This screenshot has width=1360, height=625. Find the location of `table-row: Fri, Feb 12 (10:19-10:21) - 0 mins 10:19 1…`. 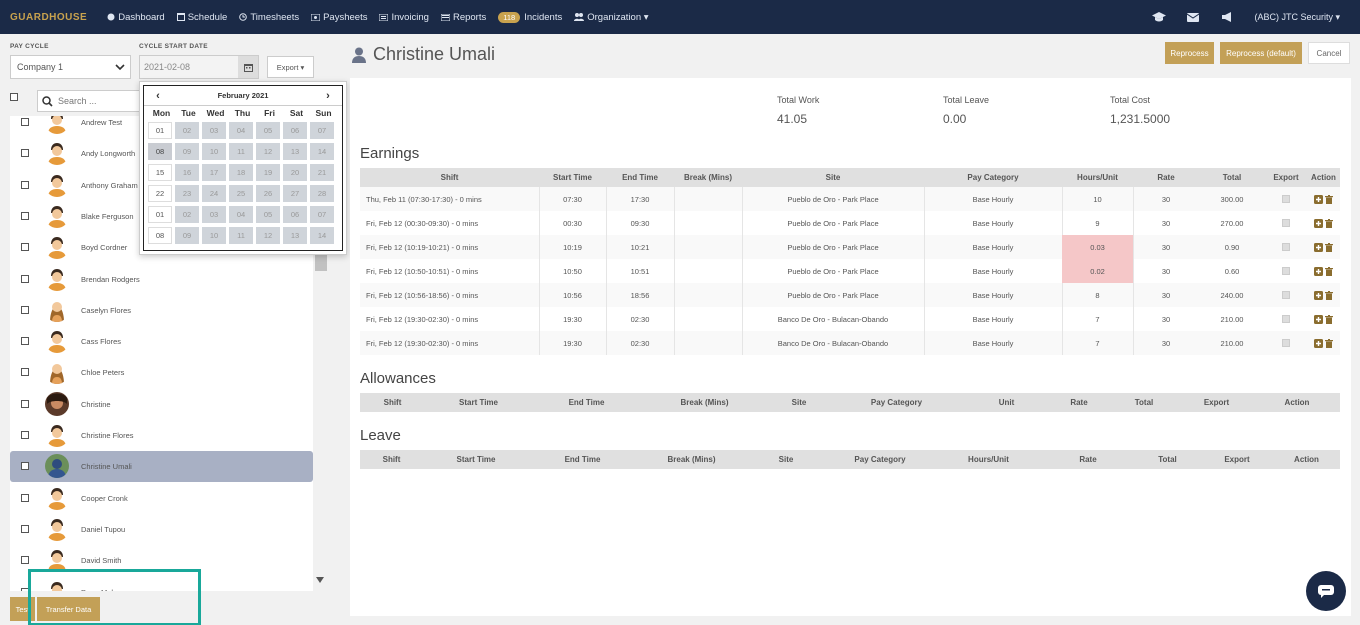

table-row: Fri, Feb 12 (10:19-10:21) - 0 mins 10:19 1… is located at coordinates (850, 247).